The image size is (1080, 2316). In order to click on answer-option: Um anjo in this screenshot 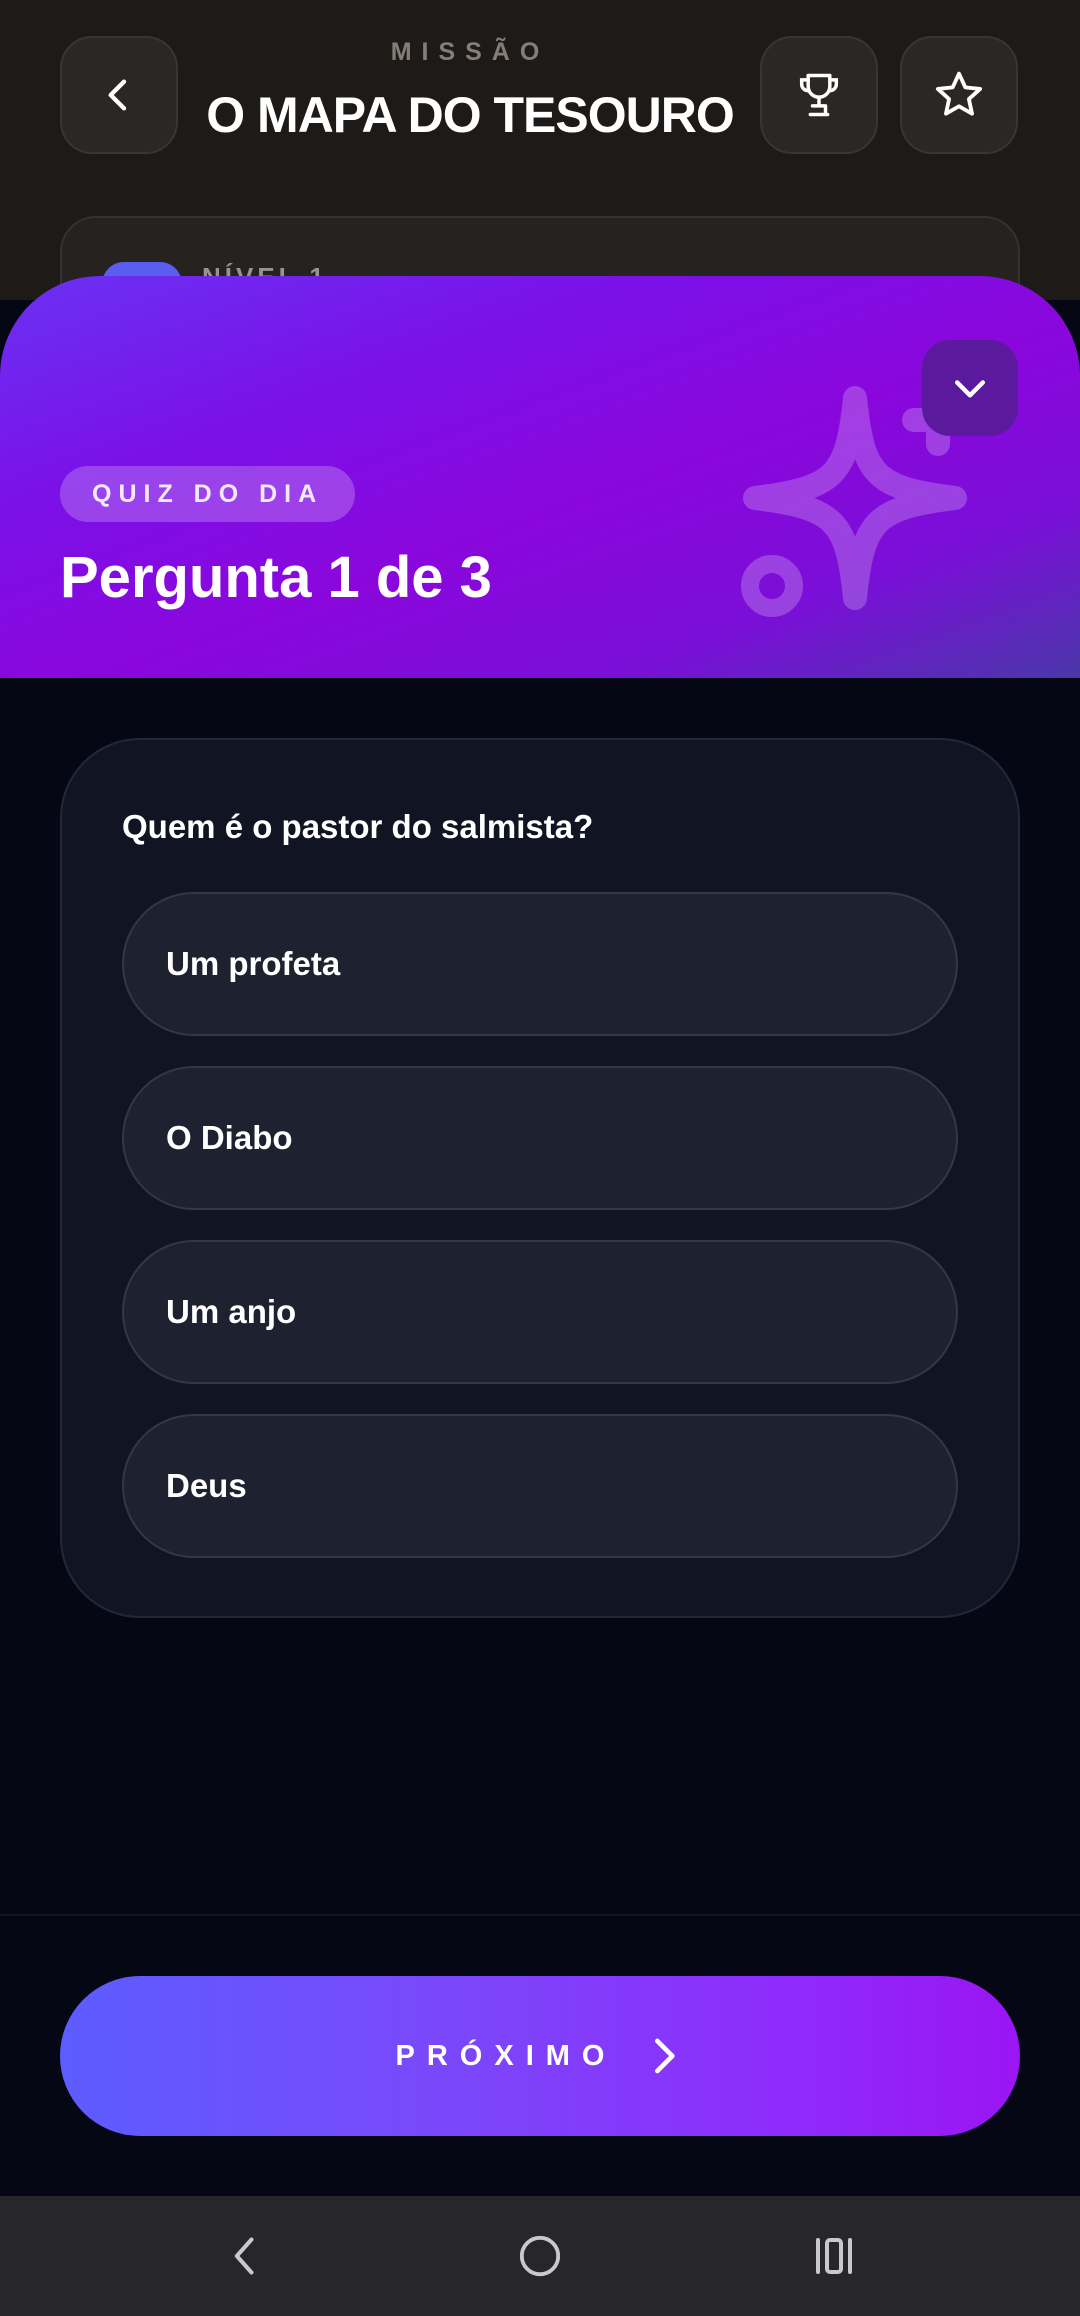, I will do `click(540, 1312)`.